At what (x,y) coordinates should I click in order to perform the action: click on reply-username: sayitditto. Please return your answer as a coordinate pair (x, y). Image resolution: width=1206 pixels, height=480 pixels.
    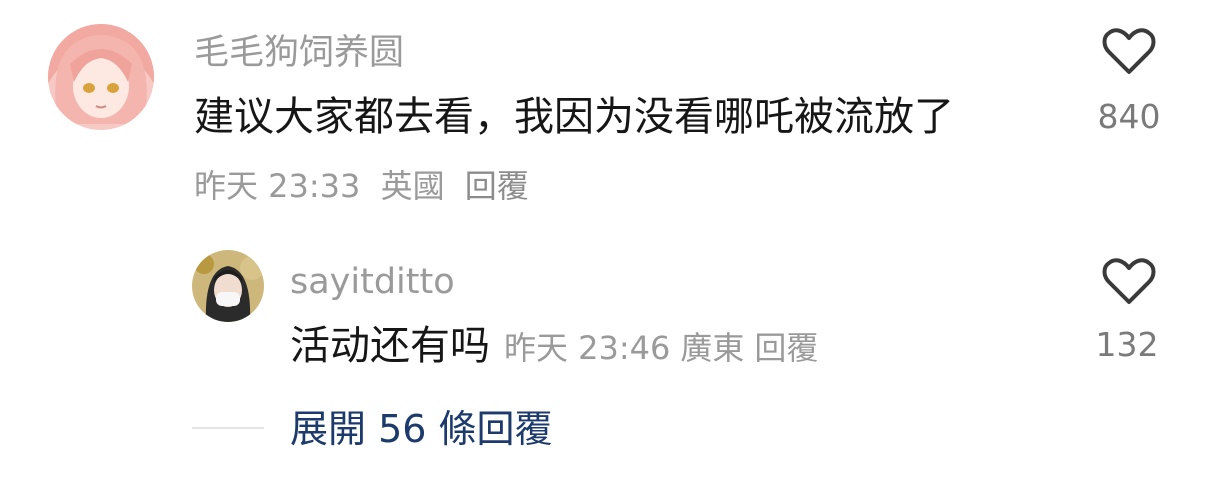
    Looking at the image, I should click on (372, 282).